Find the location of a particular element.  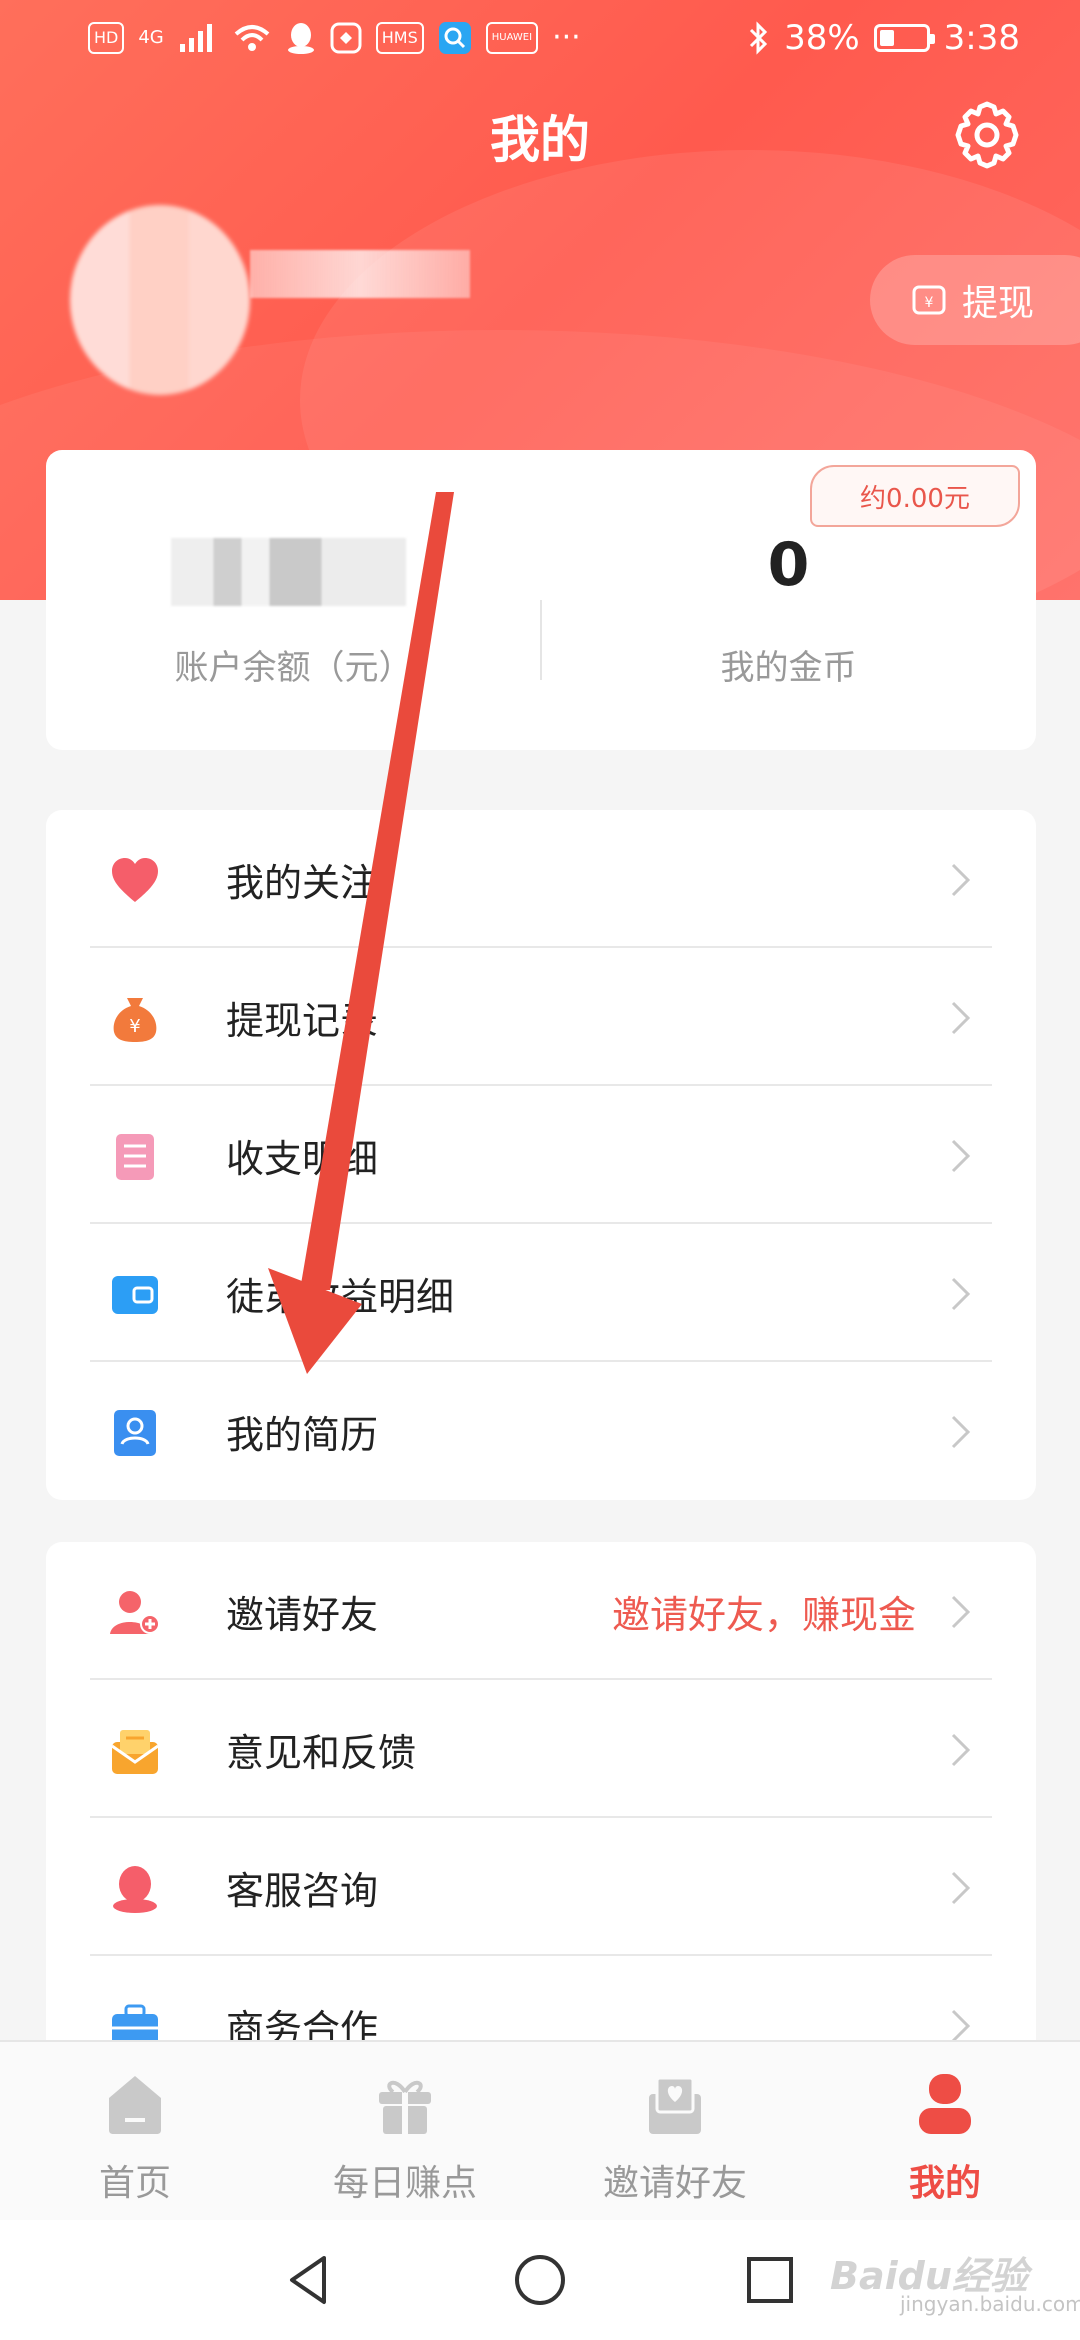

bluetooth-icon is located at coordinates (759, 38).